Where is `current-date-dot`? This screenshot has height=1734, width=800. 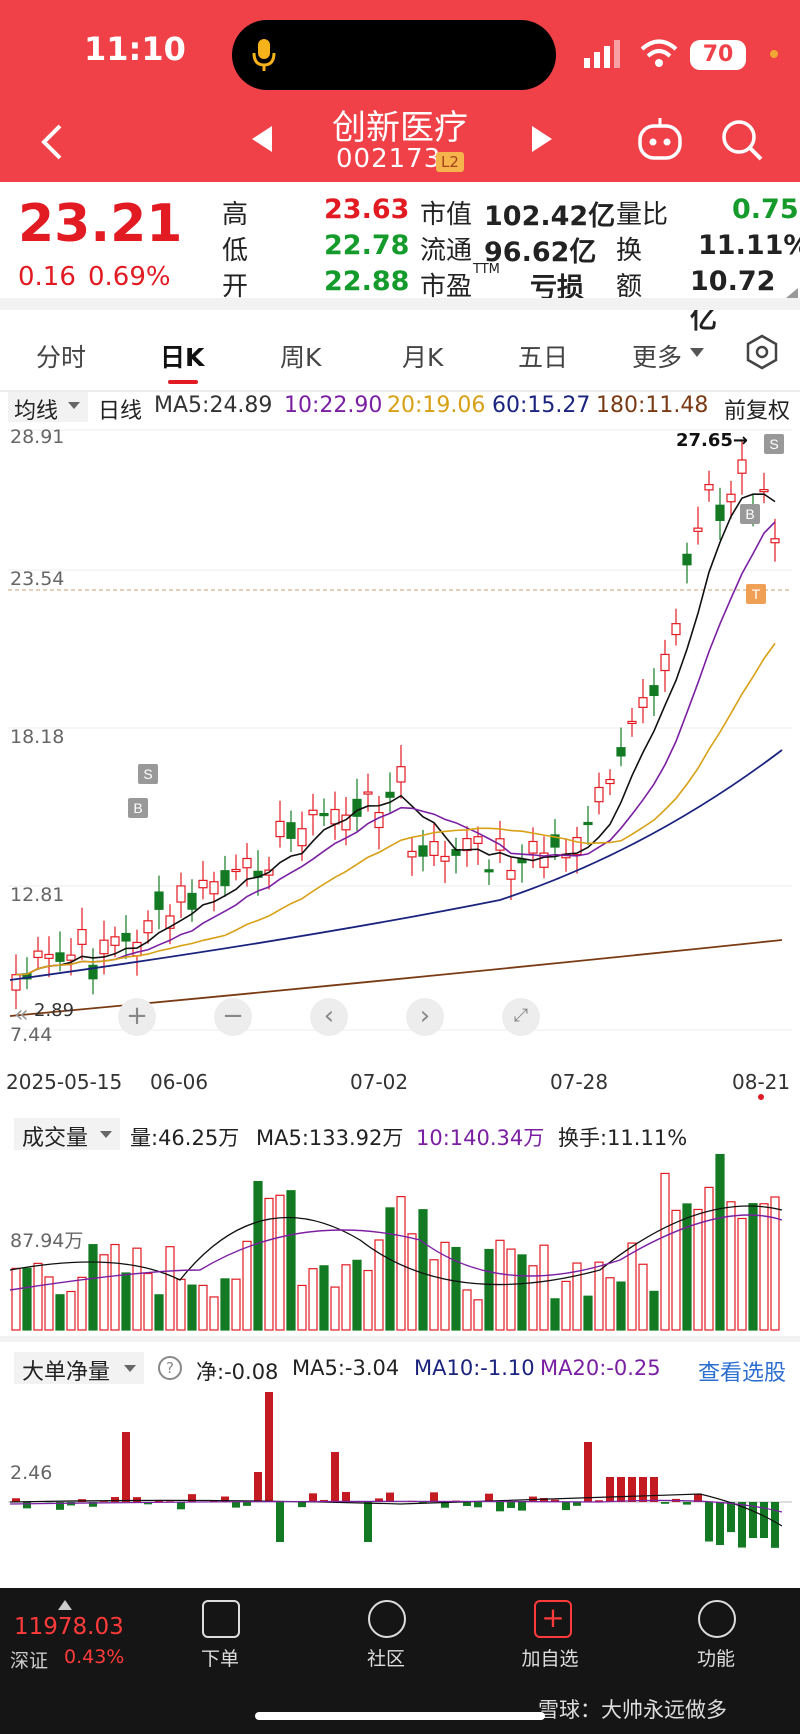
current-date-dot is located at coordinates (761, 1097).